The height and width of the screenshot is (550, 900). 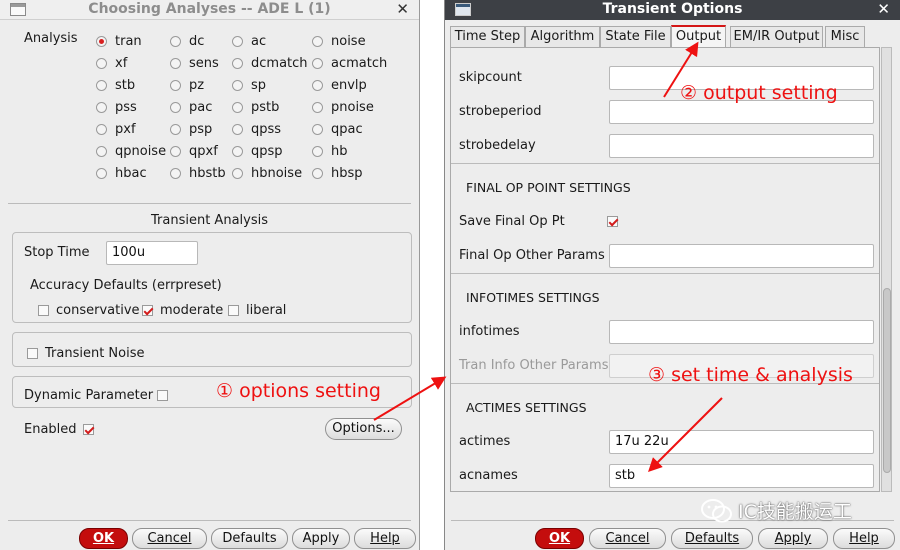 I want to click on analysis-radio-hb: hb, so click(x=330, y=151).